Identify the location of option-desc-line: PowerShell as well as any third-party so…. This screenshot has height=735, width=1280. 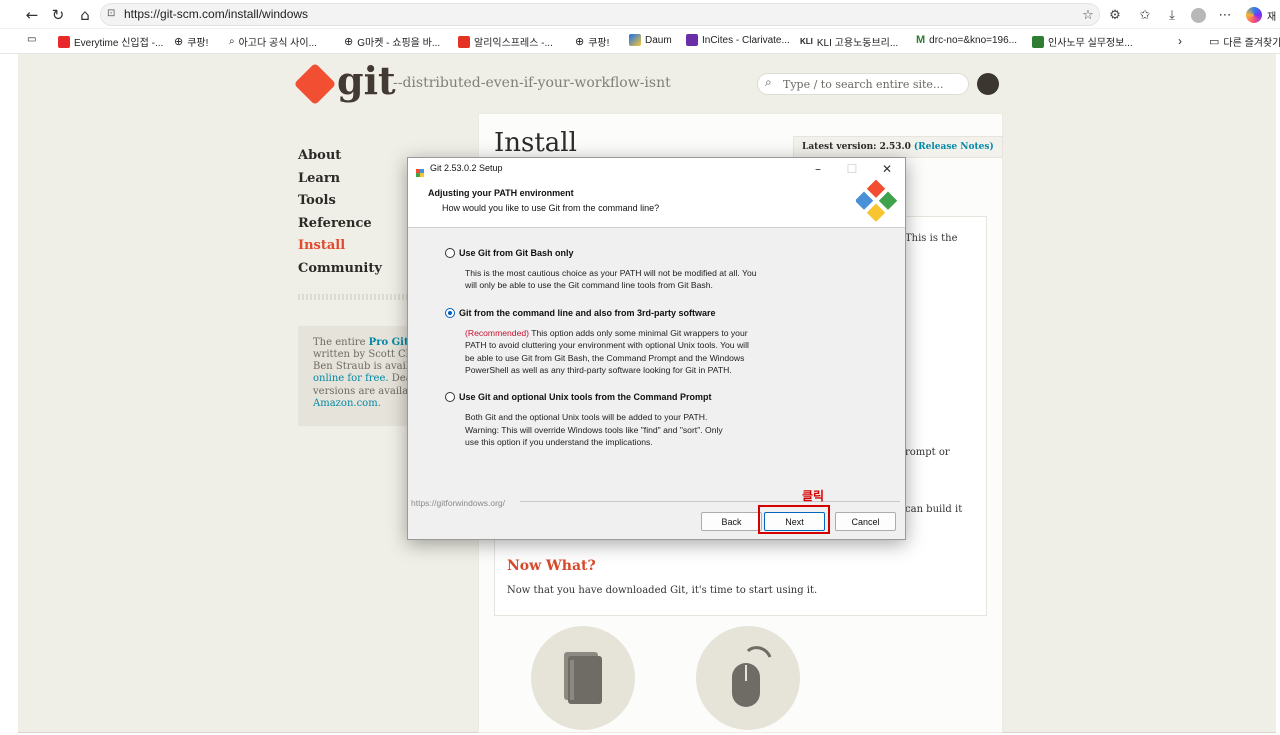
(598, 370).